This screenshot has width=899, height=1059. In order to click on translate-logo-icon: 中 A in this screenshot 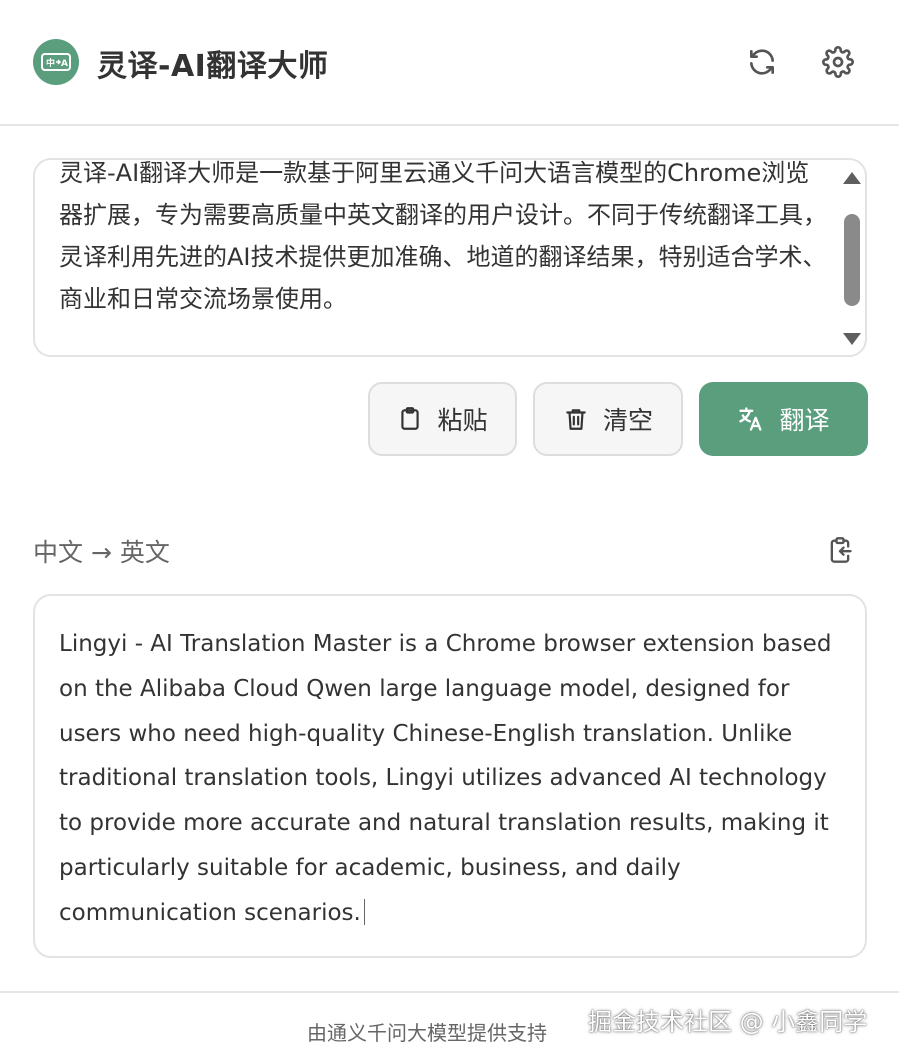, I will do `click(56, 62)`.